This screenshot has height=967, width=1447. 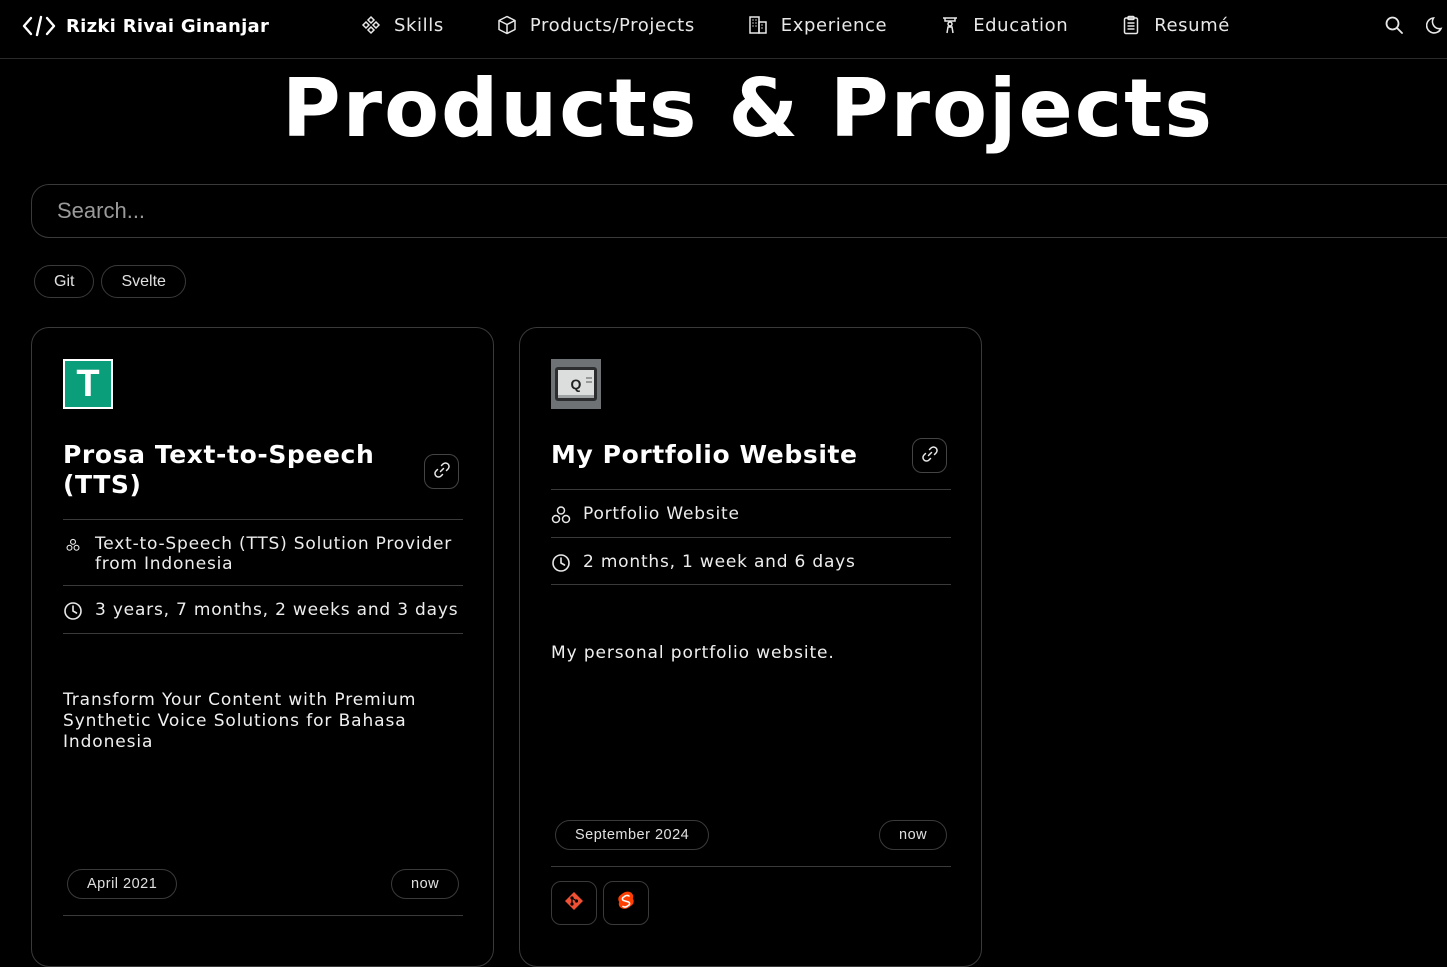 I want to click on project-duration-text: 2 months, 1 week and 6 days, so click(x=719, y=562).